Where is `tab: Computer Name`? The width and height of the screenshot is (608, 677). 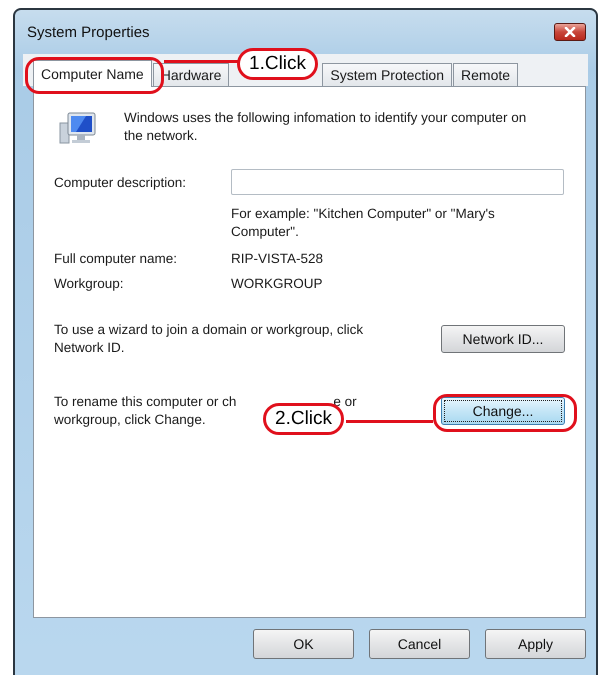
tab: Computer Name is located at coordinates (92, 73).